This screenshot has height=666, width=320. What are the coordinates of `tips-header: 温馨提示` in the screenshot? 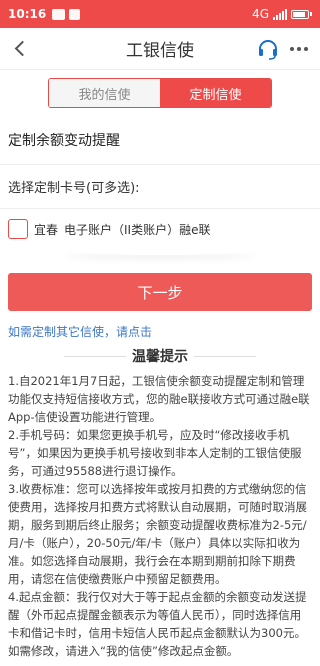 It's located at (160, 356).